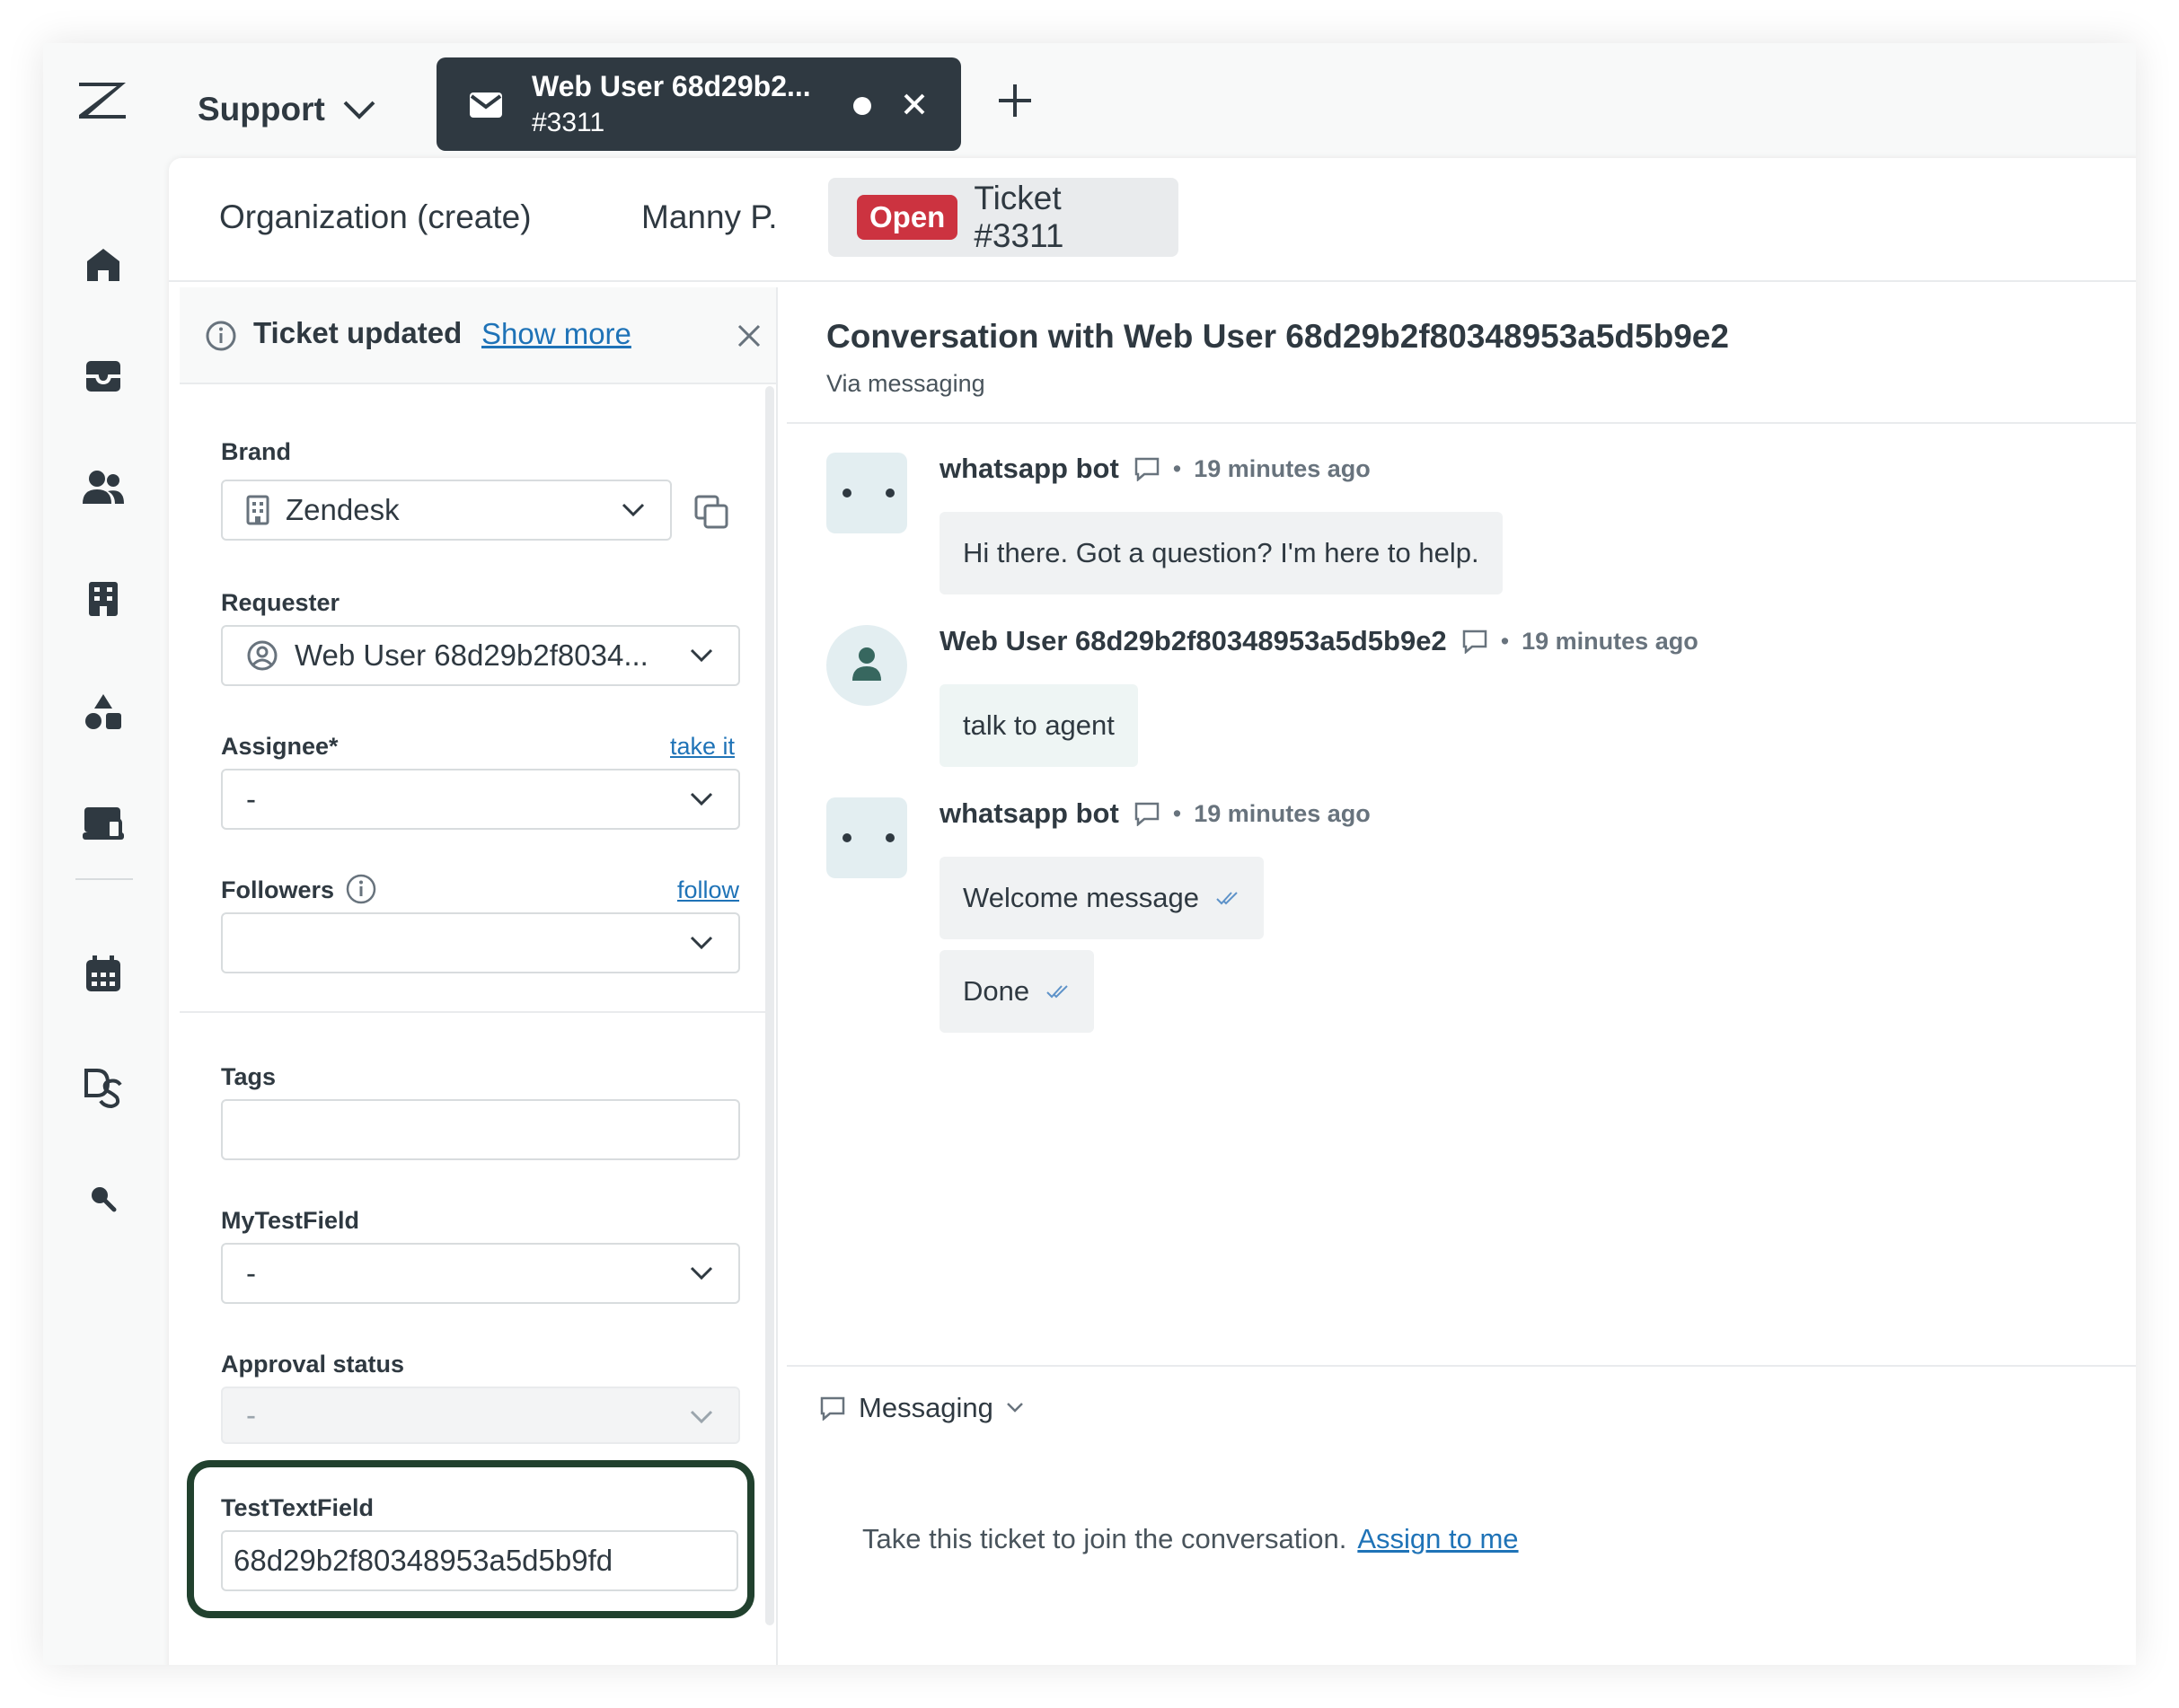 The image size is (2179, 1708). Describe the element at coordinates (1015, 100) in the screenshot. I see `add-tab-icon` at that location.